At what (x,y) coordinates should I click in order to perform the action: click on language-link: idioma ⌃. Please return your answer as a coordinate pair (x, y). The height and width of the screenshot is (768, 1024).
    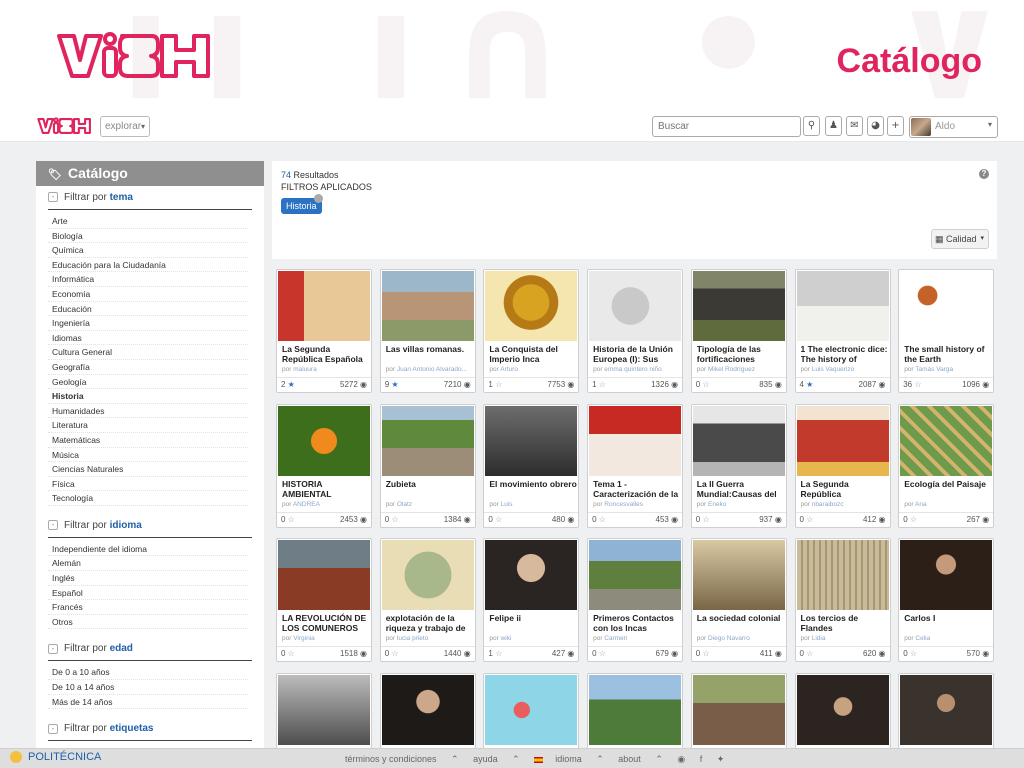
    Looking at the image, I should click on (569, 759).